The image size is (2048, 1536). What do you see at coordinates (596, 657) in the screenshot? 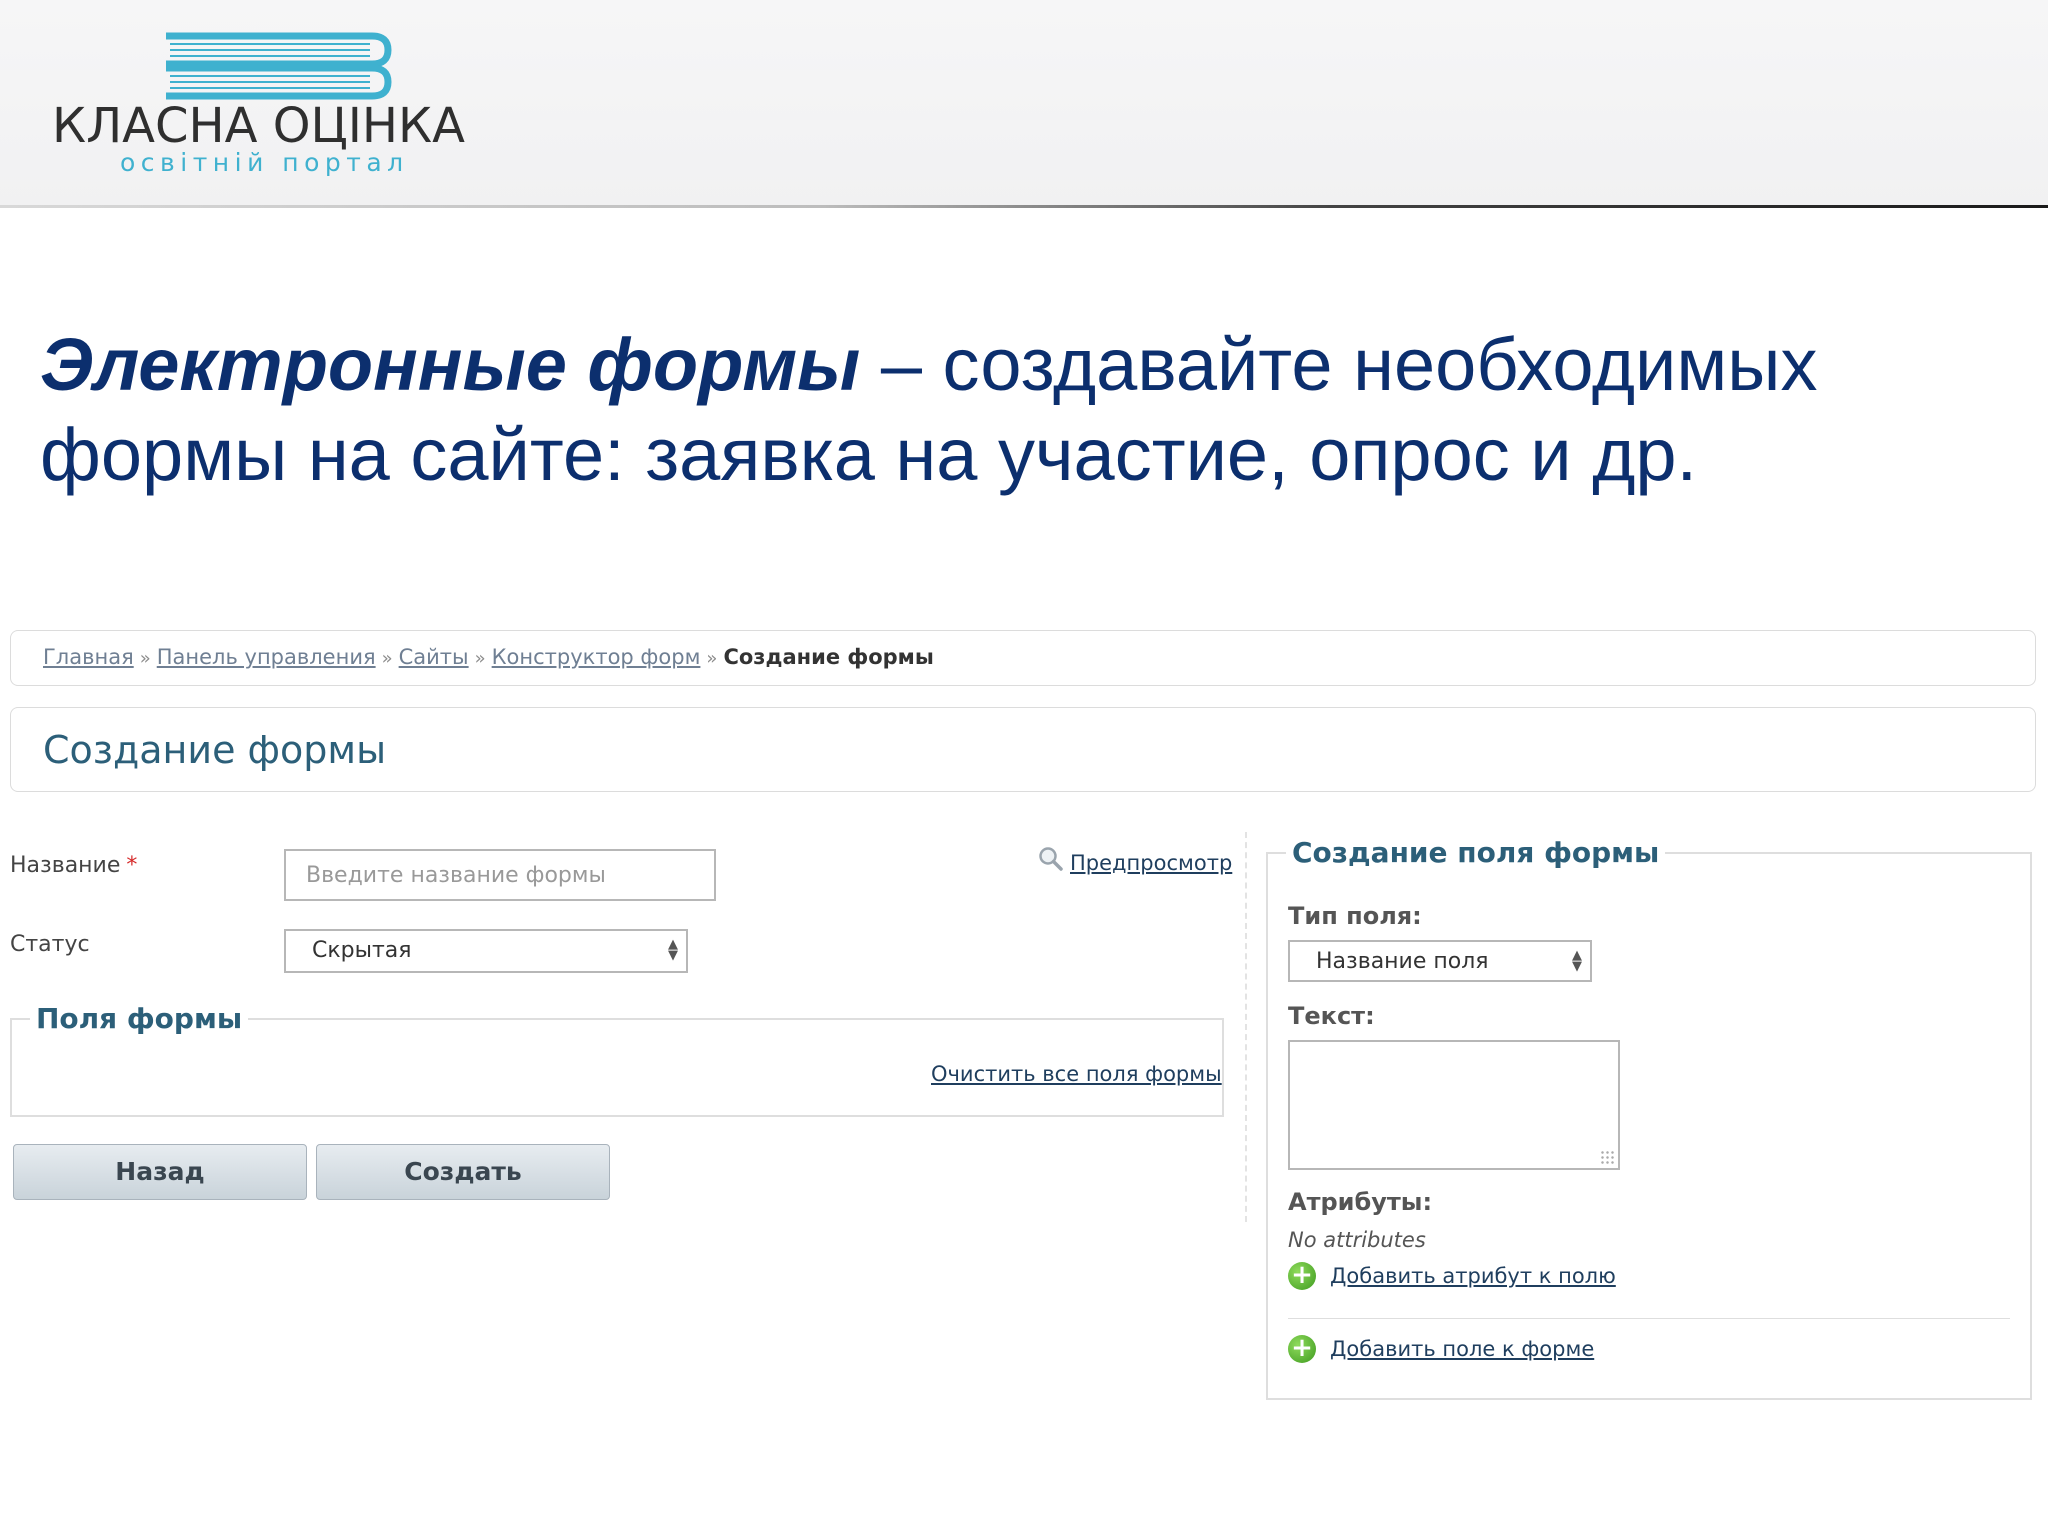
I see `breadcrumb-link-form-builder: Конструктор форм` at bounding box center [596, 657].